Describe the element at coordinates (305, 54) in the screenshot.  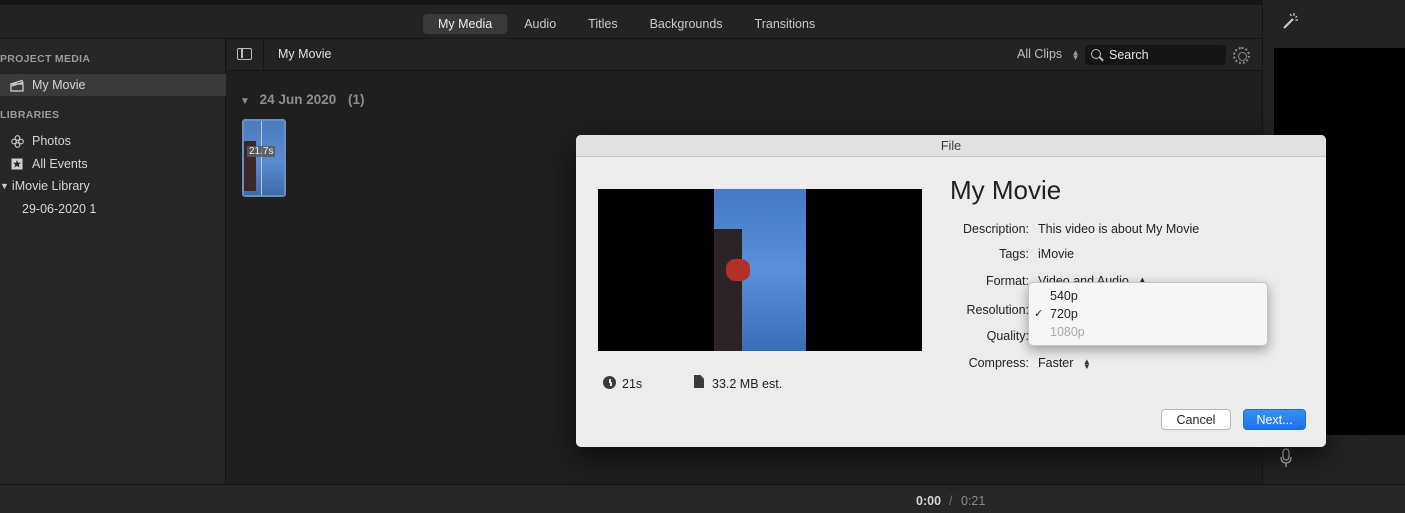
I see `browser-title: My Movie` at that location.